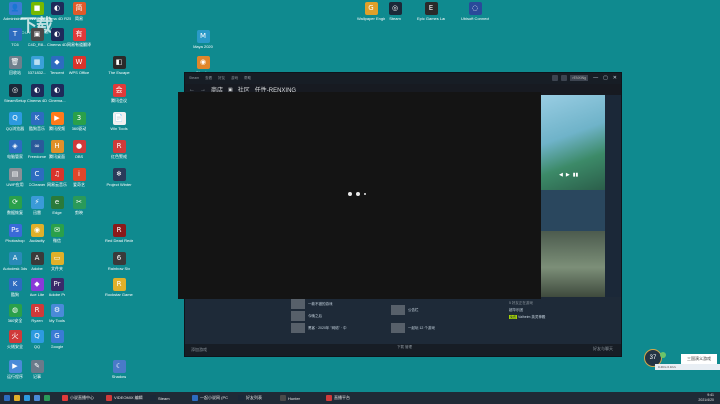 The width and height of the screenshot is (720, 404). Describe the element at coordinates (37, 128) in the screenshot. I see `desktop-icon-label: 酷狗音乐` at that location.